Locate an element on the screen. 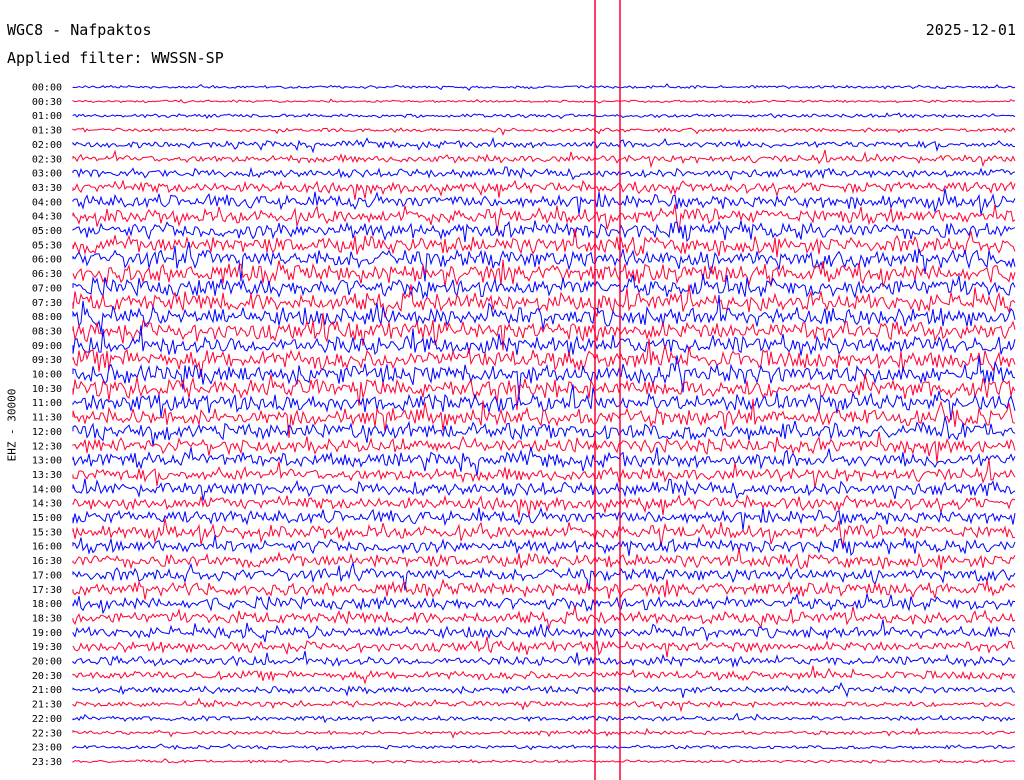  row-time-label: 01:00 is located at coordinates (47, 116).